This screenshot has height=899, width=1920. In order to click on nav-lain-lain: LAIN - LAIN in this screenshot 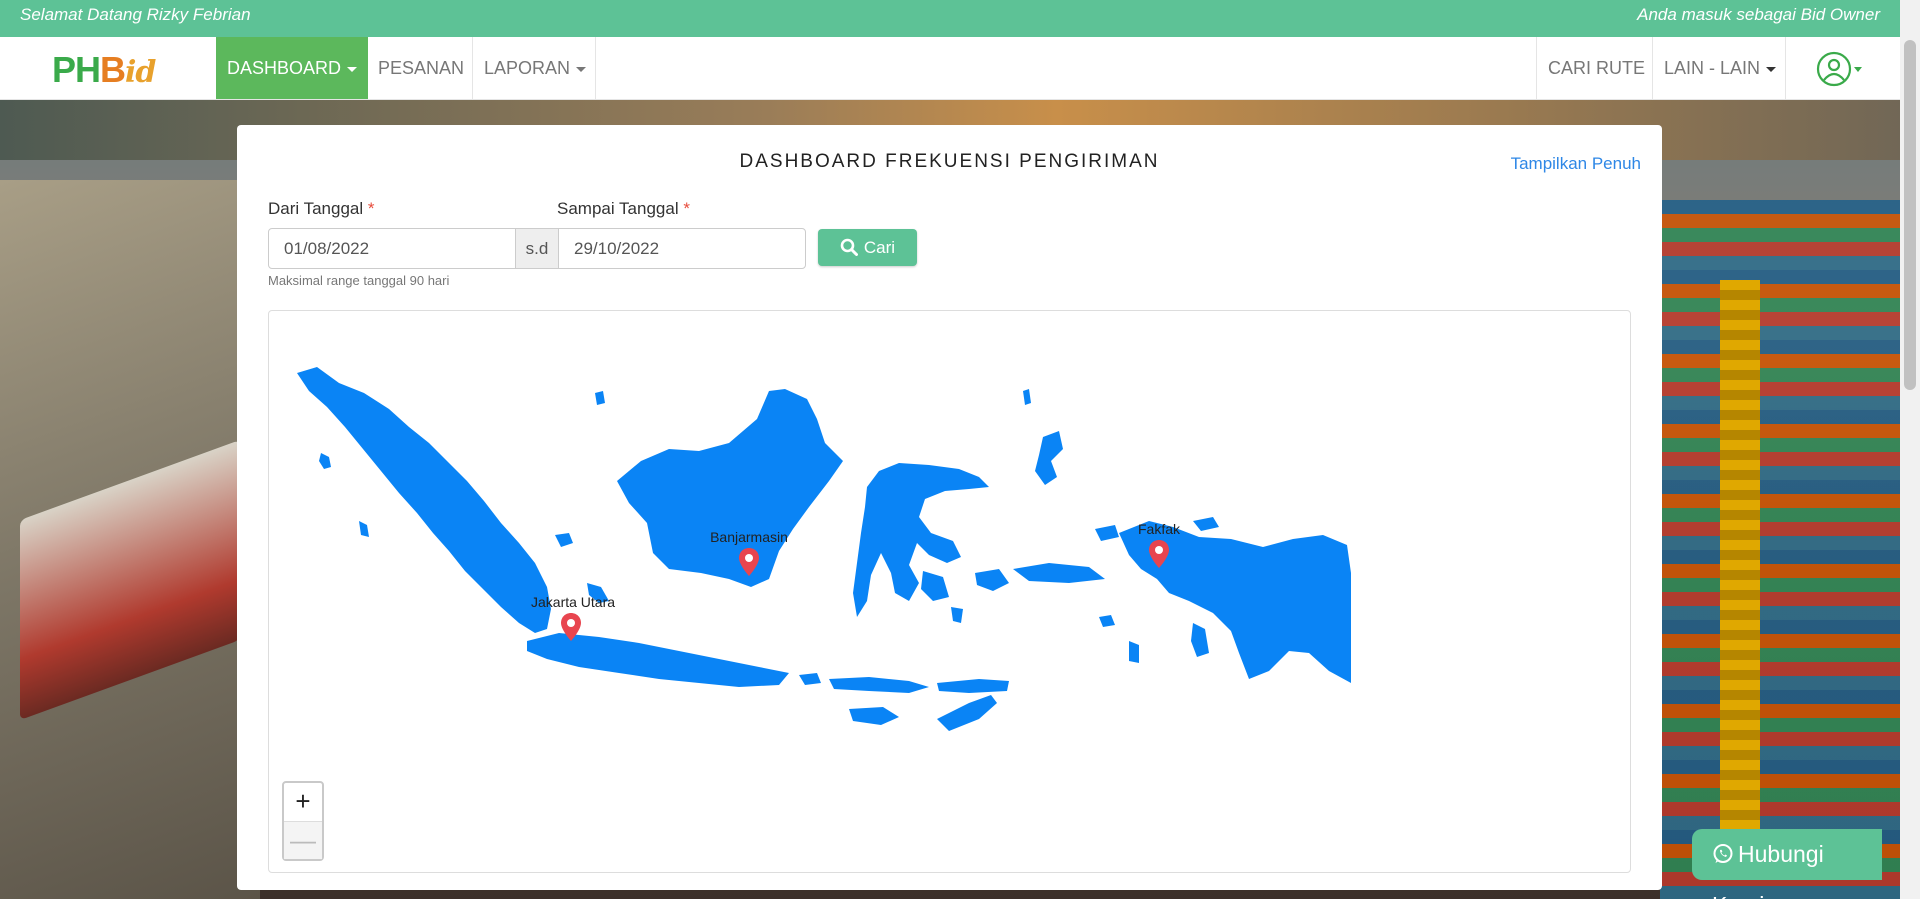, I will do `click(1720, 68)`.